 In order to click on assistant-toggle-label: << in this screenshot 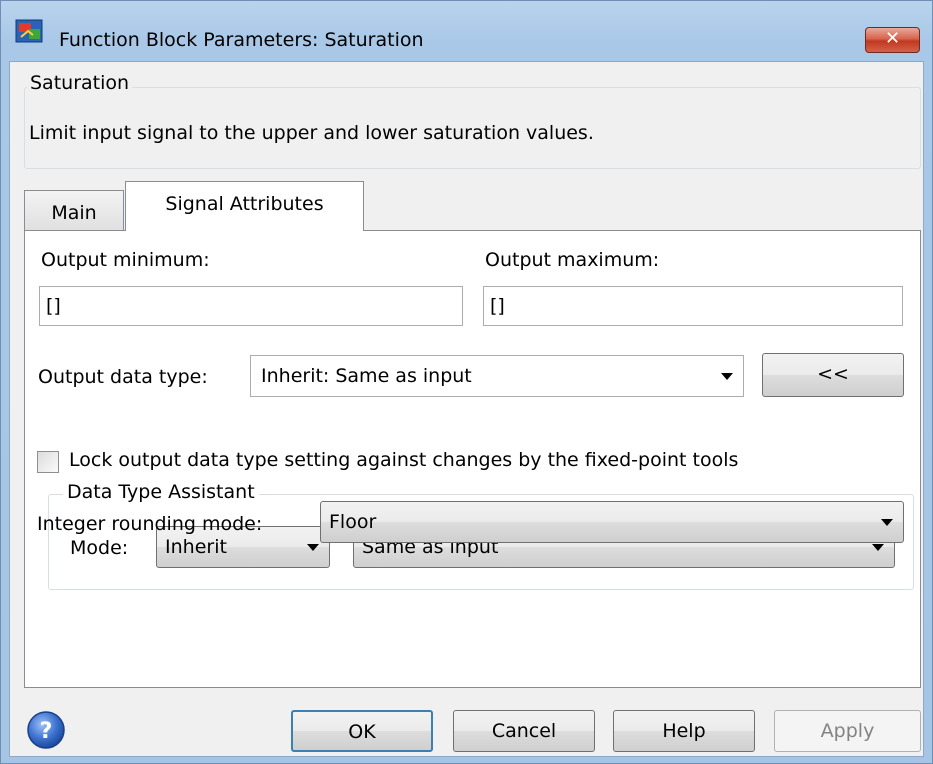, I will do `click(833, 374)`.